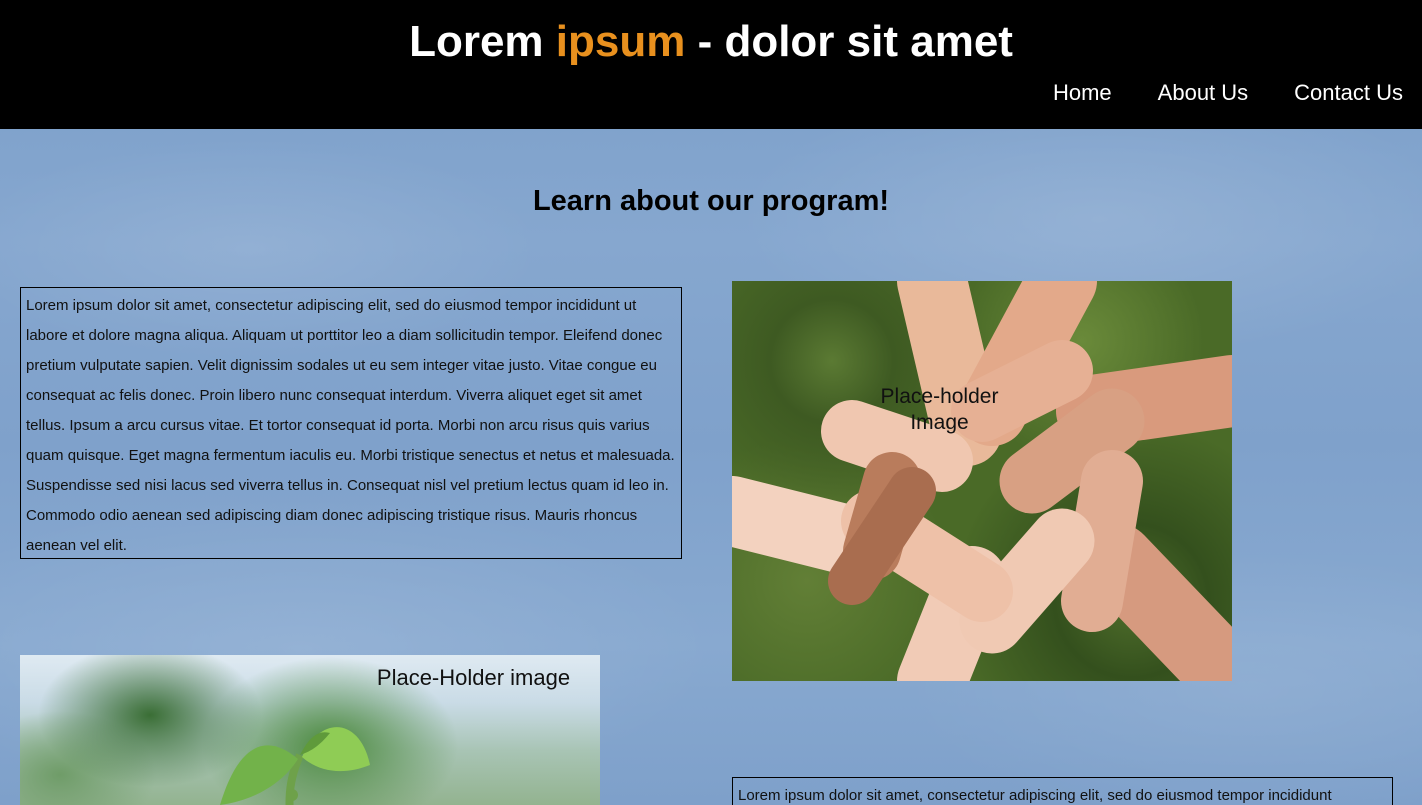 This screenshot has height=805, width=1422. Describe the element at coordinates (1348, 93) in the screenshot. I see `nav-link-contact-us: Contact Us` at that location.